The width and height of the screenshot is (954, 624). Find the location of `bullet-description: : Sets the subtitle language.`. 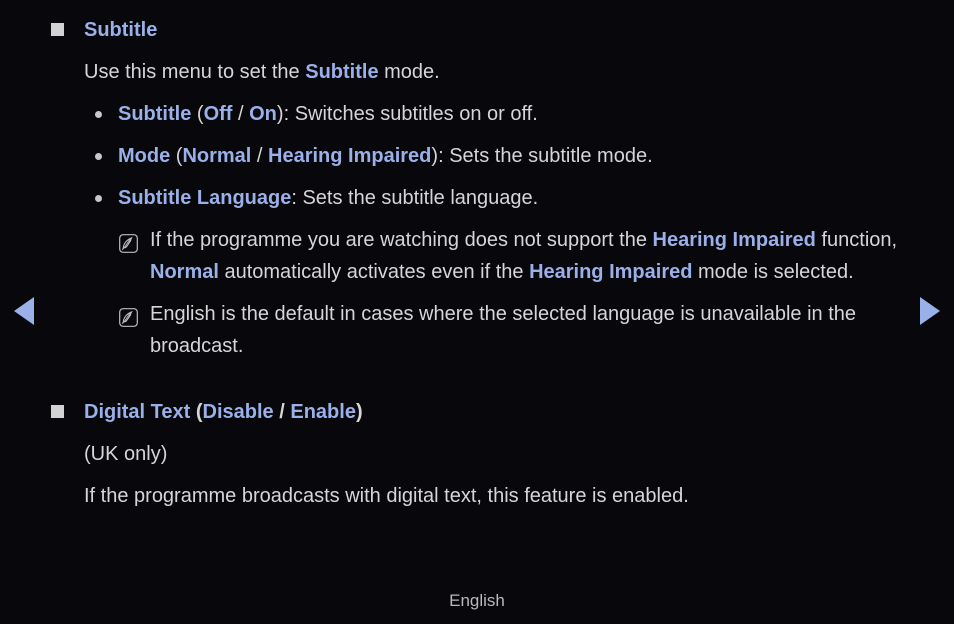

bullet-description: : Sets the subtitle language. is located at coordinates (415, 198).